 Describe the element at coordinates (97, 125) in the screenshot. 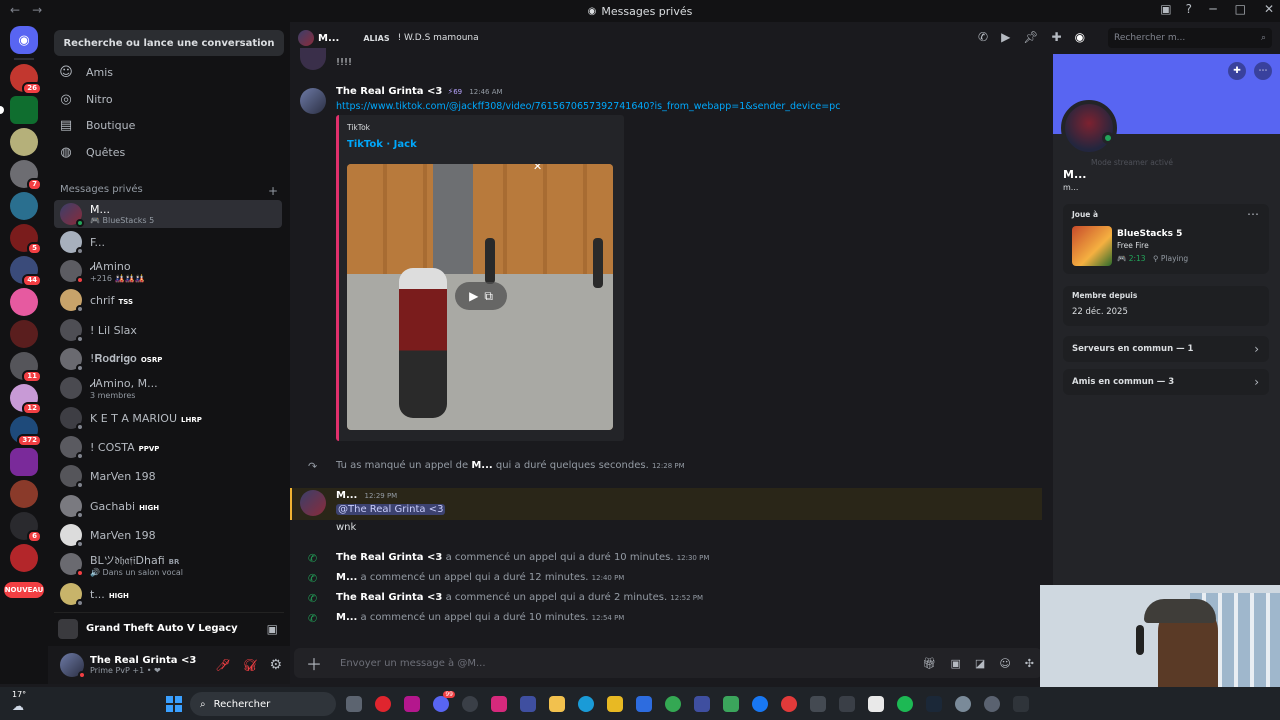

I see `nav-item-shop: ▤ Boutique` at that location.